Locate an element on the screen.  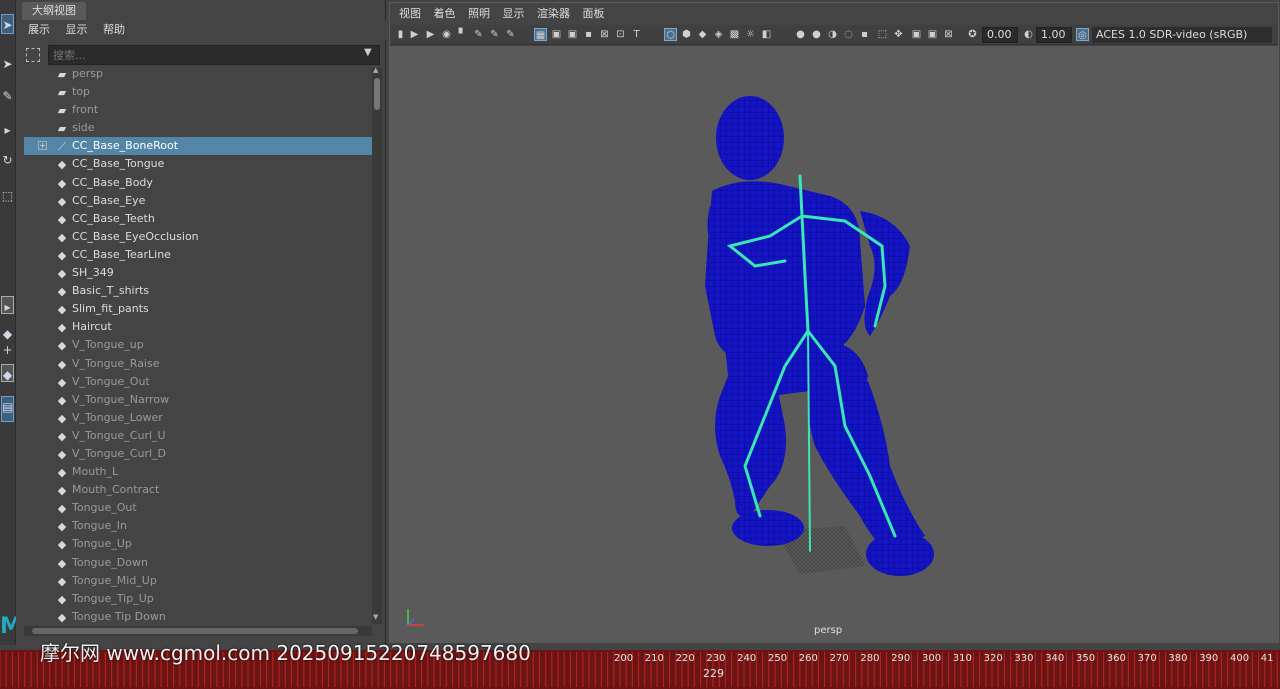
layout-add-icon: + is located at coordinates (7, 350).